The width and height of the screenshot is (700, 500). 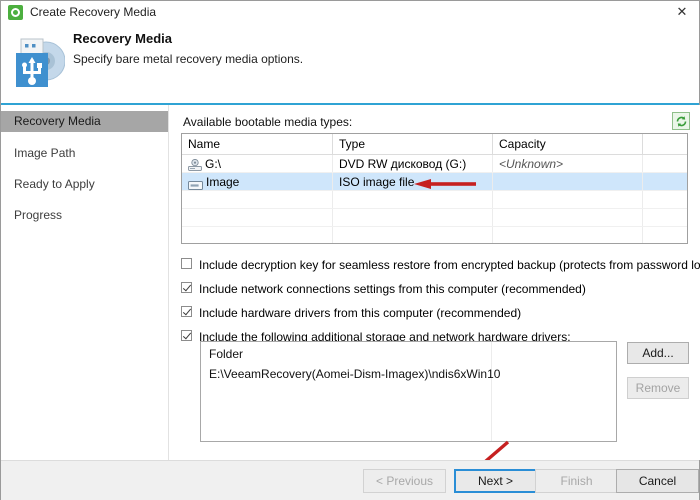 I want to click on page-title: Recovery Media, so click(x=122, y=38).